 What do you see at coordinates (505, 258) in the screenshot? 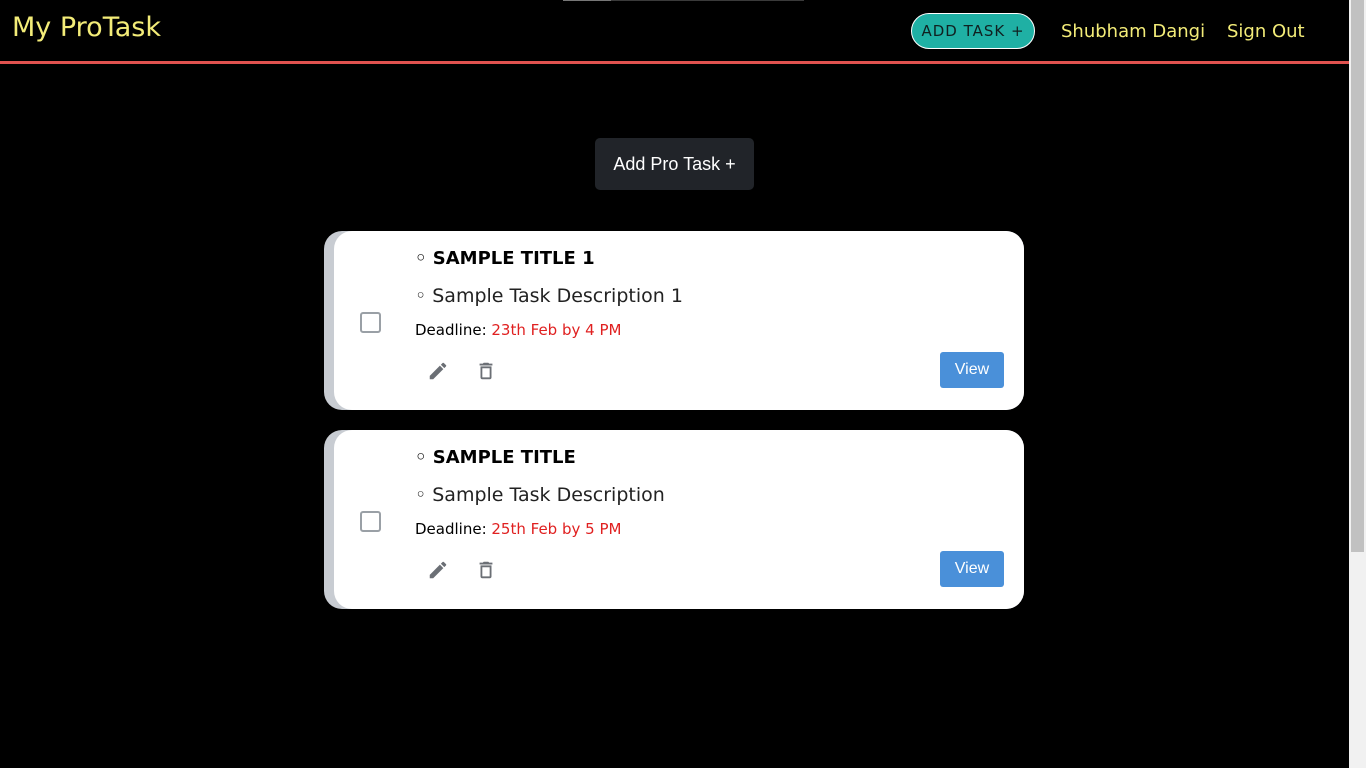
I see `task-title: ◦ SAMPLE TITLE 1` at bounding box center [505, 258].